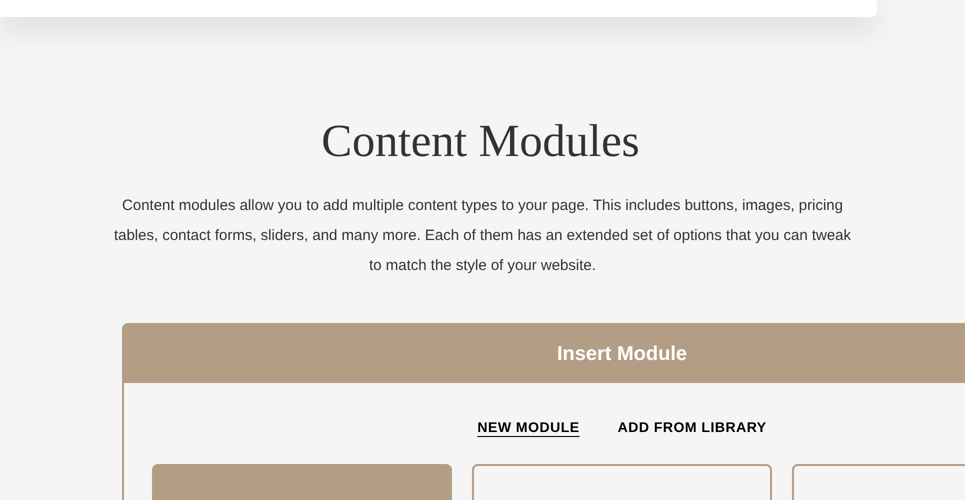  Describe the element at coordinates (692, 427) in the screenshot. I see `module-tab: ADD FROM LIBRARY` at that location.